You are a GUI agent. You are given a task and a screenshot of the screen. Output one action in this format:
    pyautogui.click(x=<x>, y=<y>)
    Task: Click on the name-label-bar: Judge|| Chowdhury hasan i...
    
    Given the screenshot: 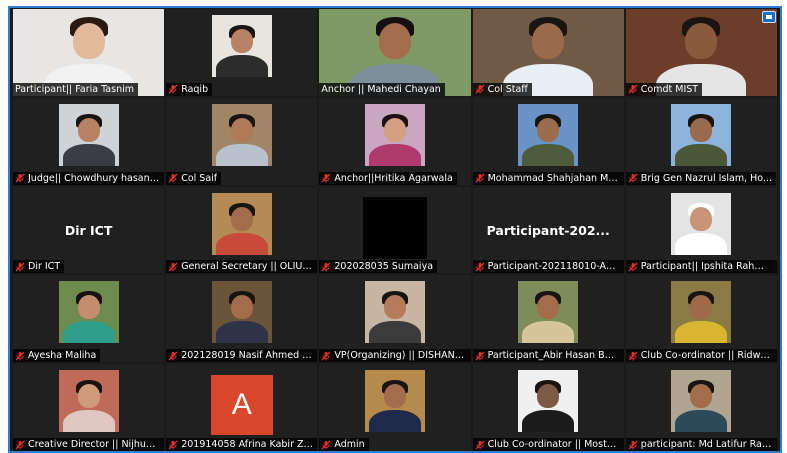 What is the action you would take?
    pyautogui.click(x=89, y=178)
    